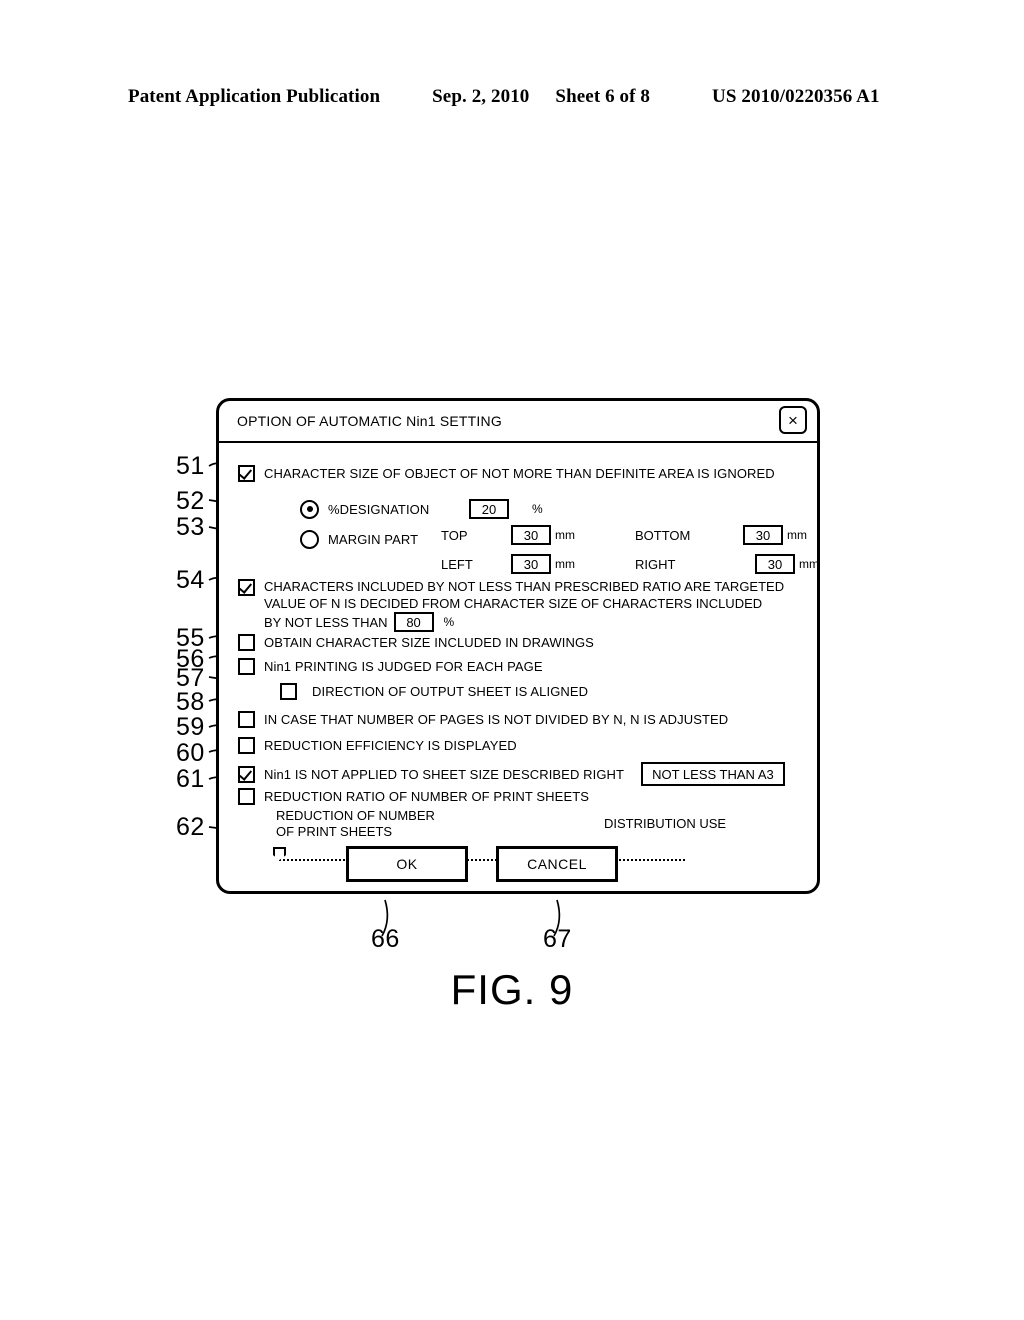 The image size is (1024, 1320). What do you see at coordinates (190, 501) in the screenshot?
I see `ref-numeral-52: 52` at bounding box center [190, 501].